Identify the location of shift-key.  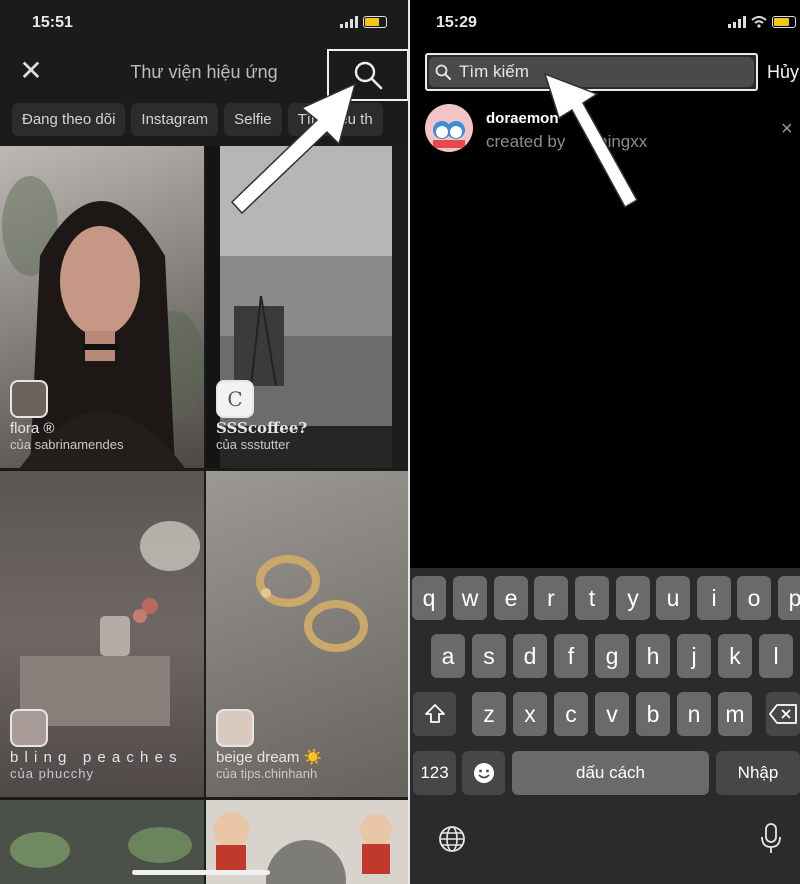
(434, 714).